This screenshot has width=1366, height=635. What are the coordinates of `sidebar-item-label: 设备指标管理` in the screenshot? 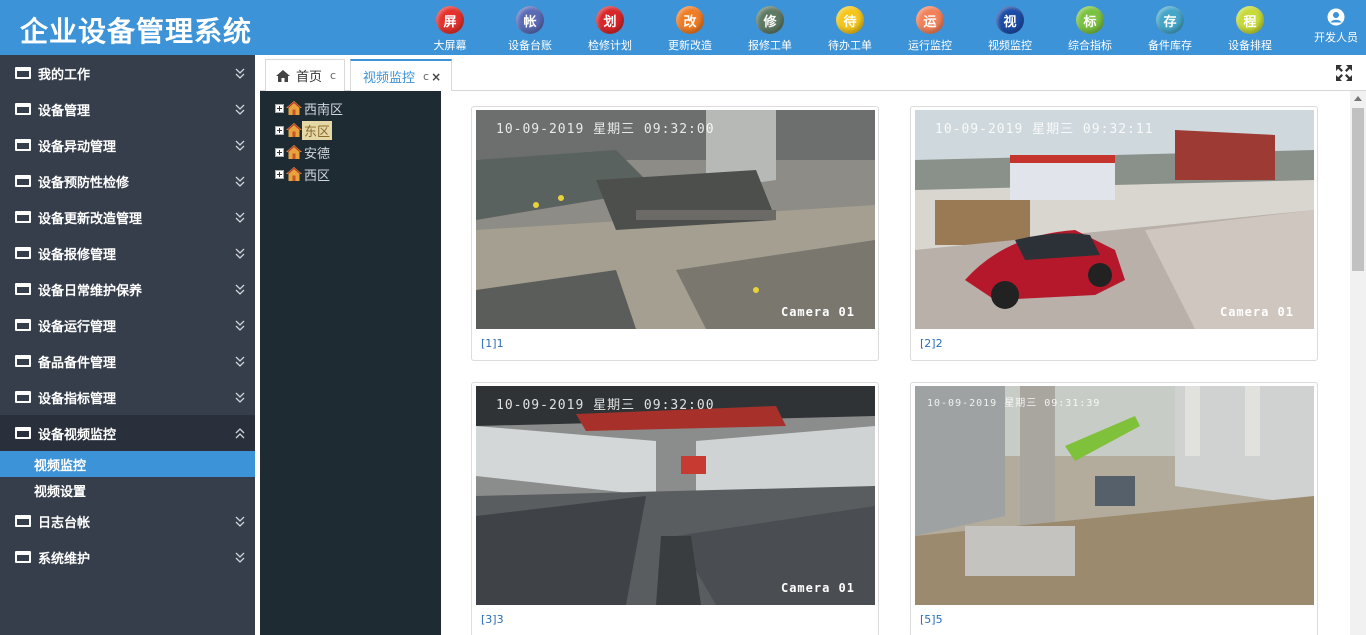 It's located at (77, 399).